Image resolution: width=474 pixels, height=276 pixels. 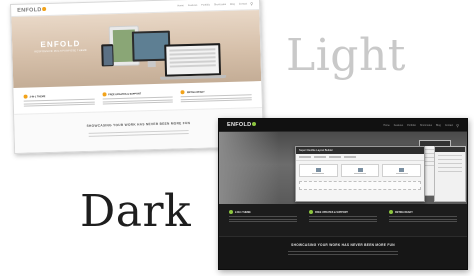 I want to click on light-logo-text: ENFOLD, so click(x=29, y=10).